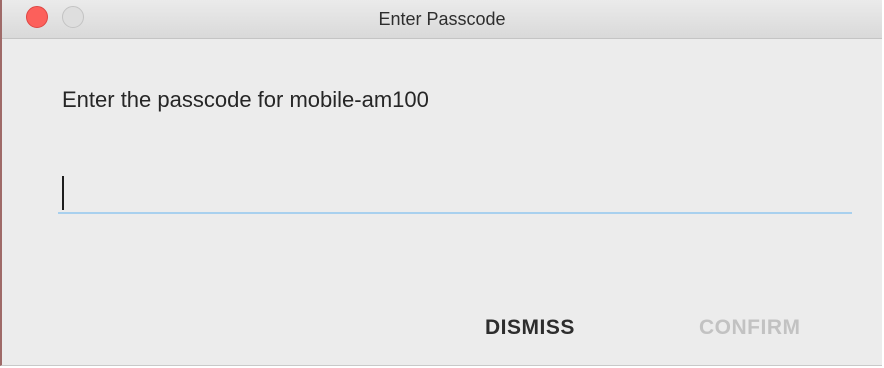 The image size is (884, 368). Describe the element at coordinates (245, 99) in the screenshot. I see `passcode-prompt: Enter the passcode for mobile-am100` at that location.